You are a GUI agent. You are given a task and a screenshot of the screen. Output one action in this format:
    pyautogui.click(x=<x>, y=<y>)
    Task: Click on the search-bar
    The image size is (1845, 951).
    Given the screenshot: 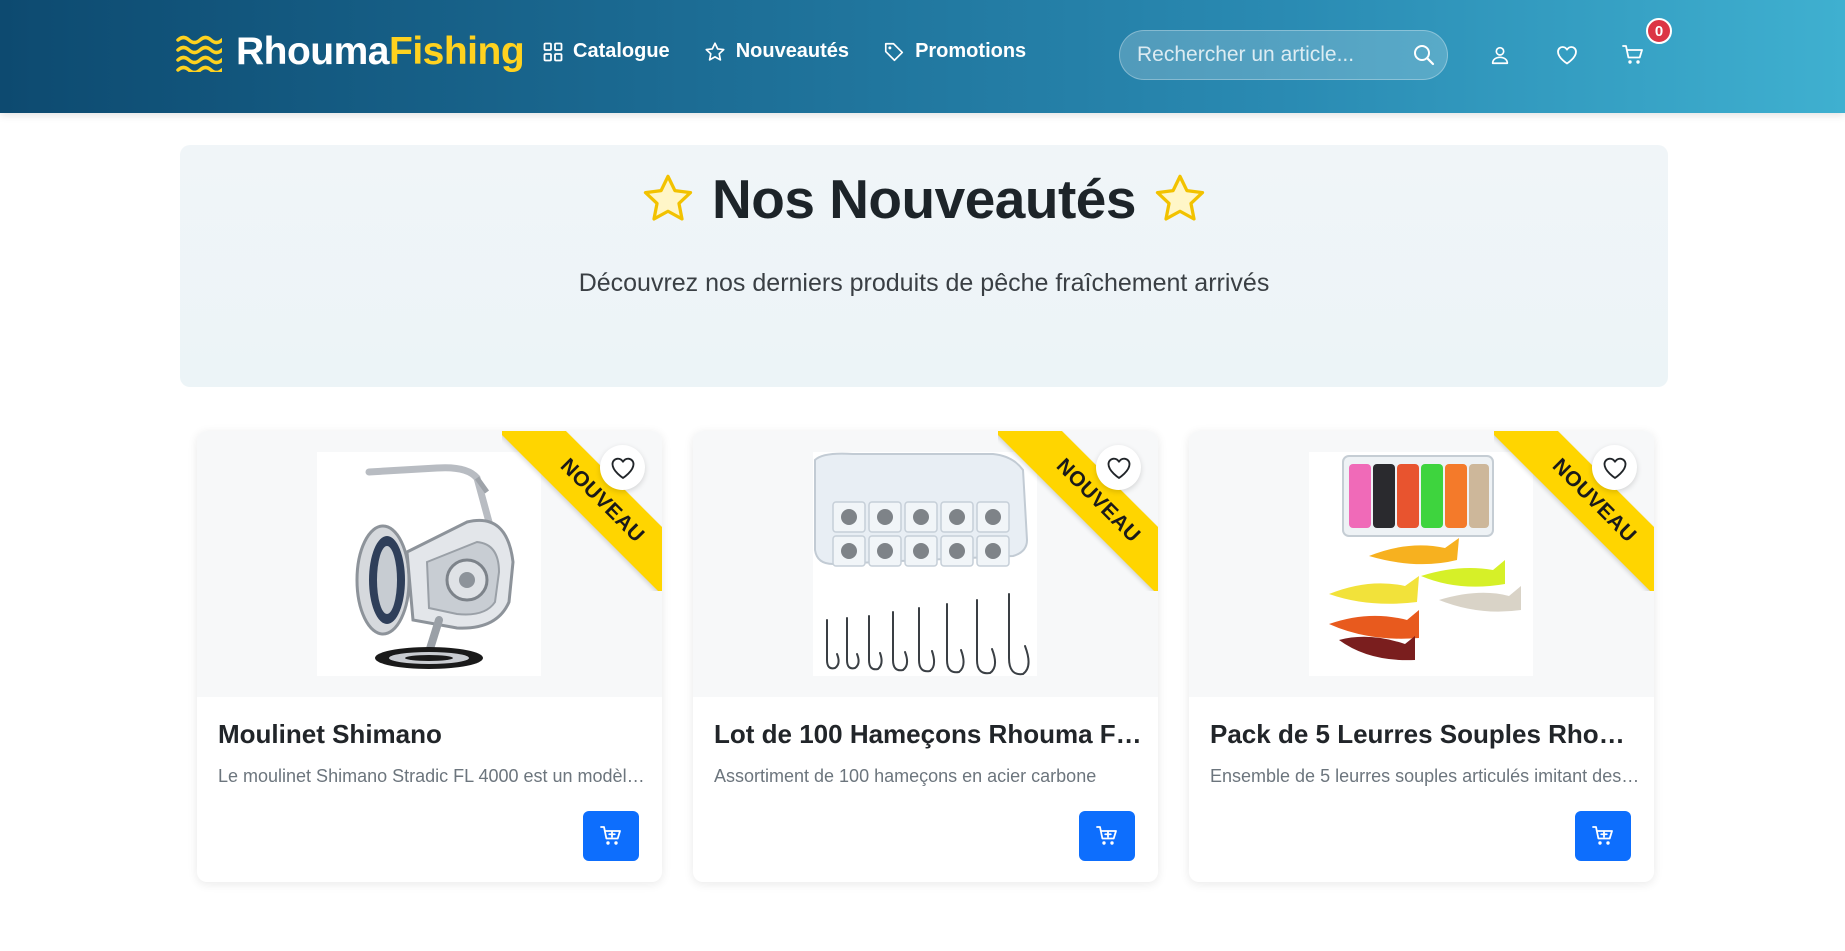 What is the action you would take?
    pyautogui.click(x=1283, y=55)
    